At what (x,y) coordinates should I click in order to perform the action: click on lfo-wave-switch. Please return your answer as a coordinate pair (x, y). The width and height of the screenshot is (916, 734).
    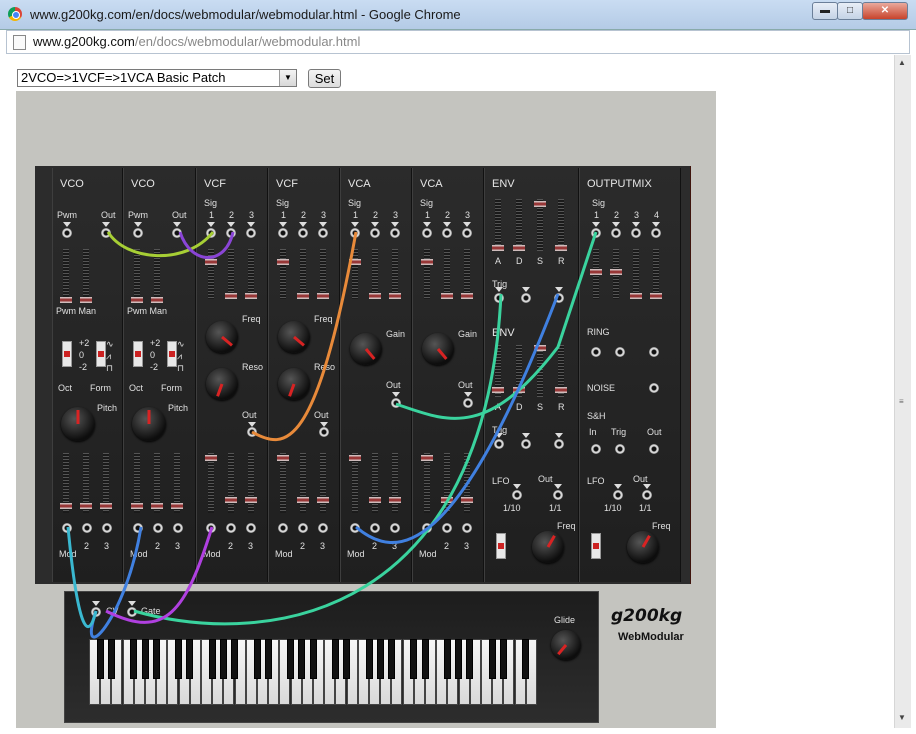
    Looking at the image, I should click on (501, 546).